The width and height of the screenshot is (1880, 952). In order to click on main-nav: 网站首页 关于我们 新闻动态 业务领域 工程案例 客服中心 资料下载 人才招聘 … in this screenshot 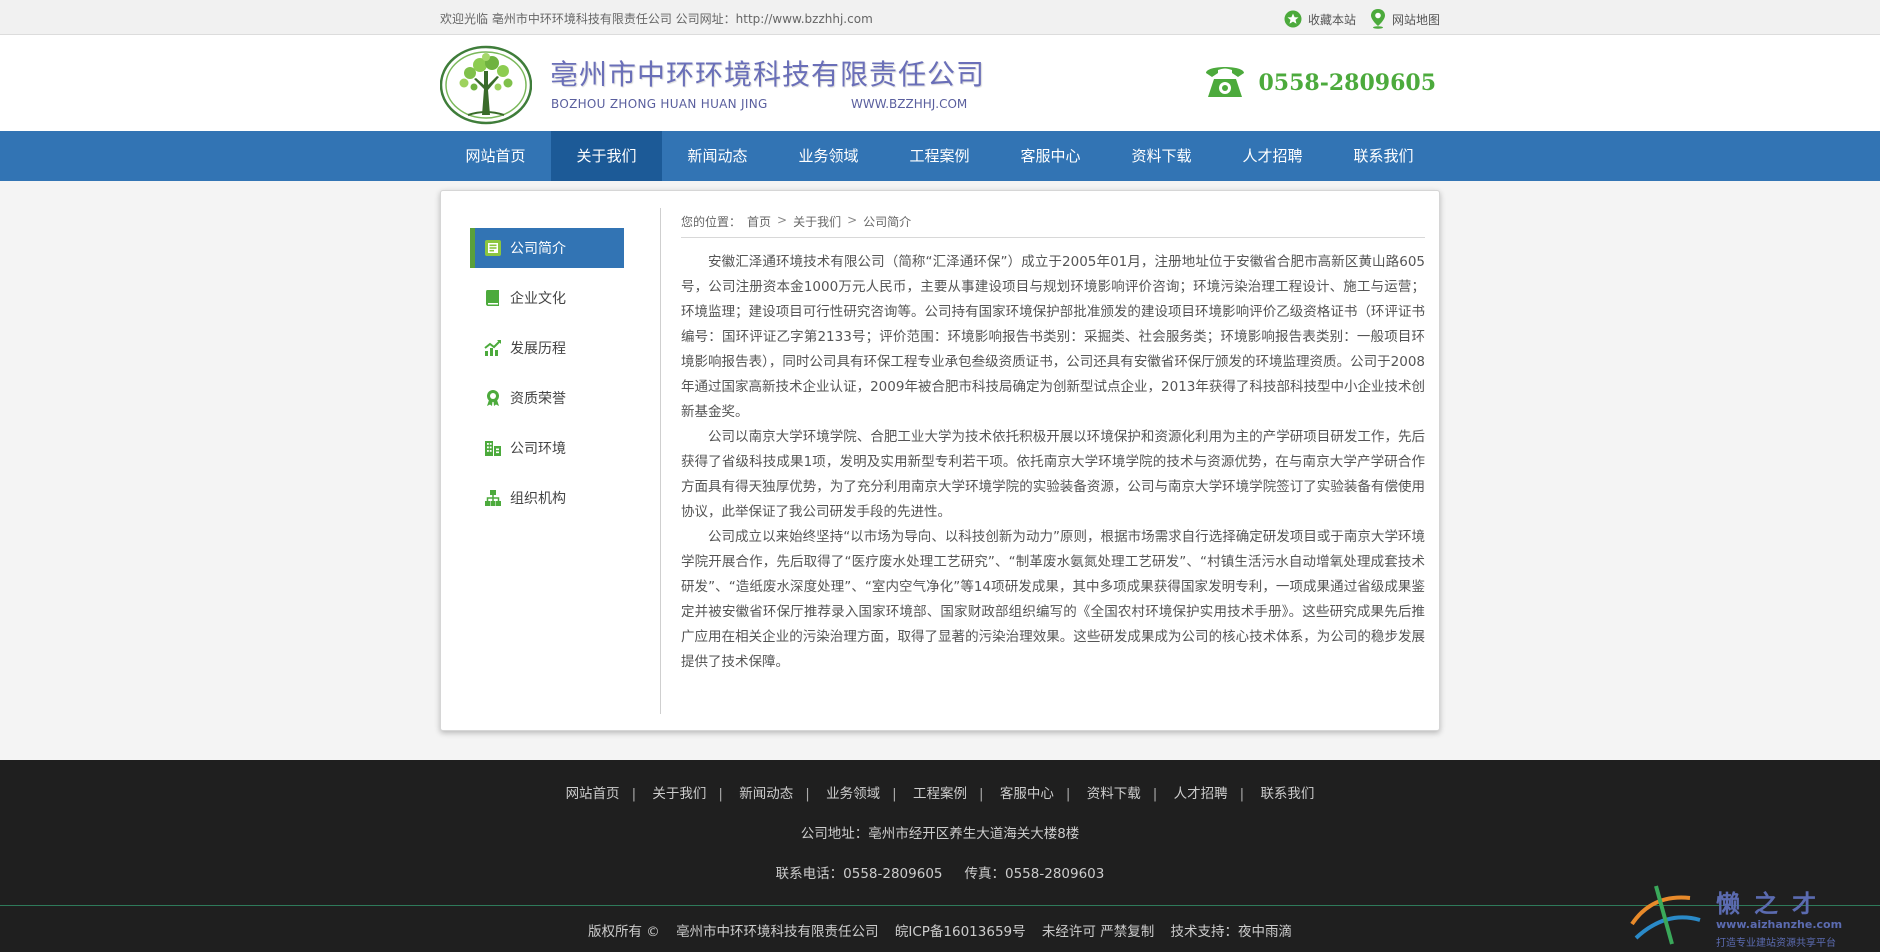, I will do `click(940, 156)`.